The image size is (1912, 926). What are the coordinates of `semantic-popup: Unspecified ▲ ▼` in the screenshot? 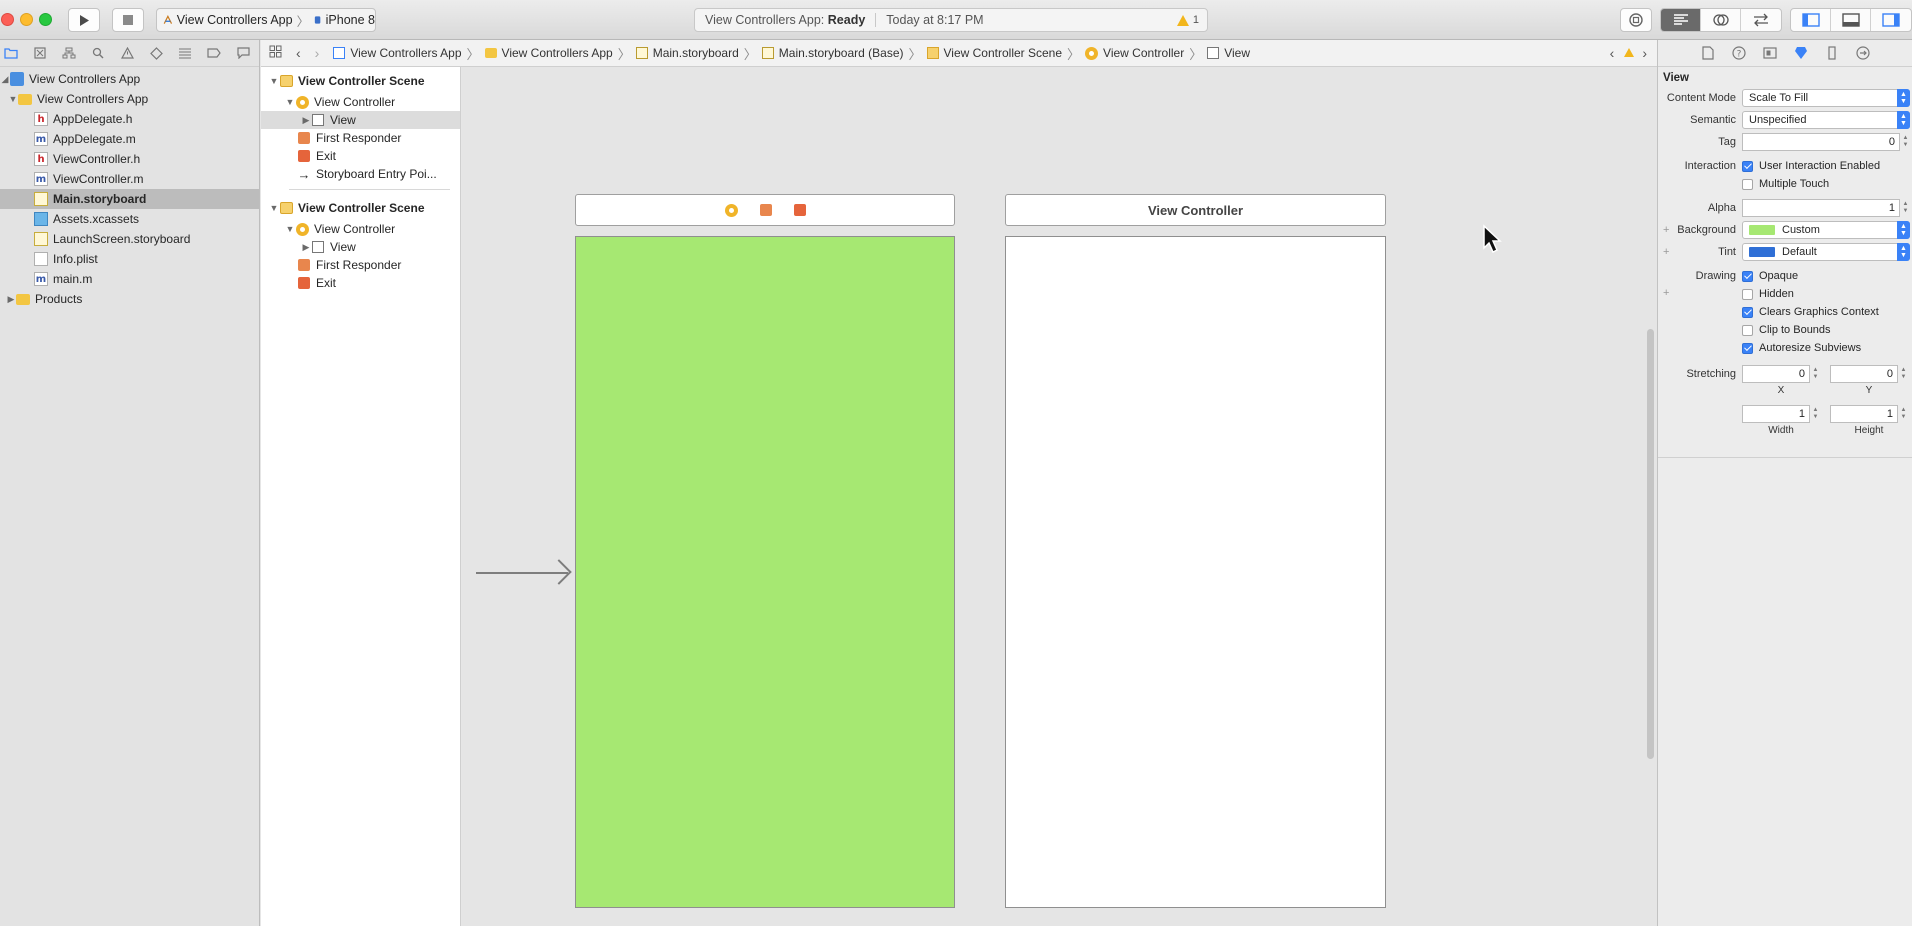 It's located at (1826, 120).